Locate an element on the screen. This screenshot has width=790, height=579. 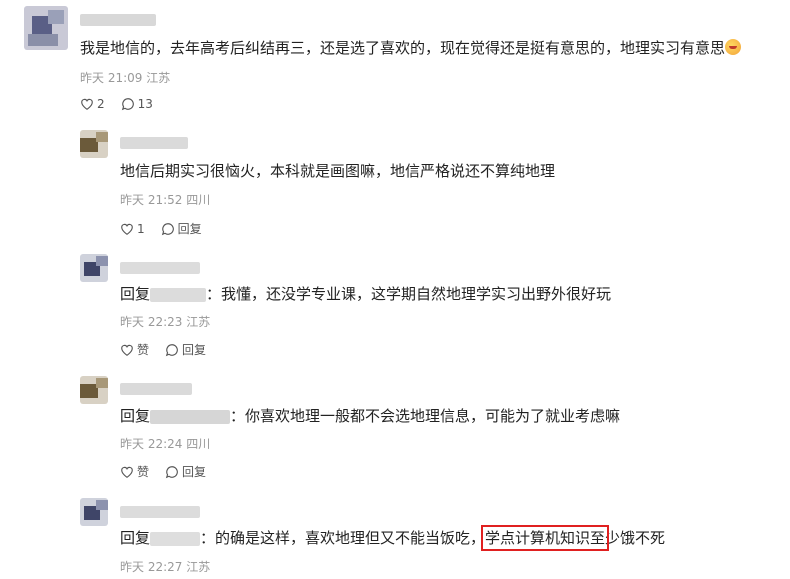
reply-count: 13 is located at coordinates (145, 104).